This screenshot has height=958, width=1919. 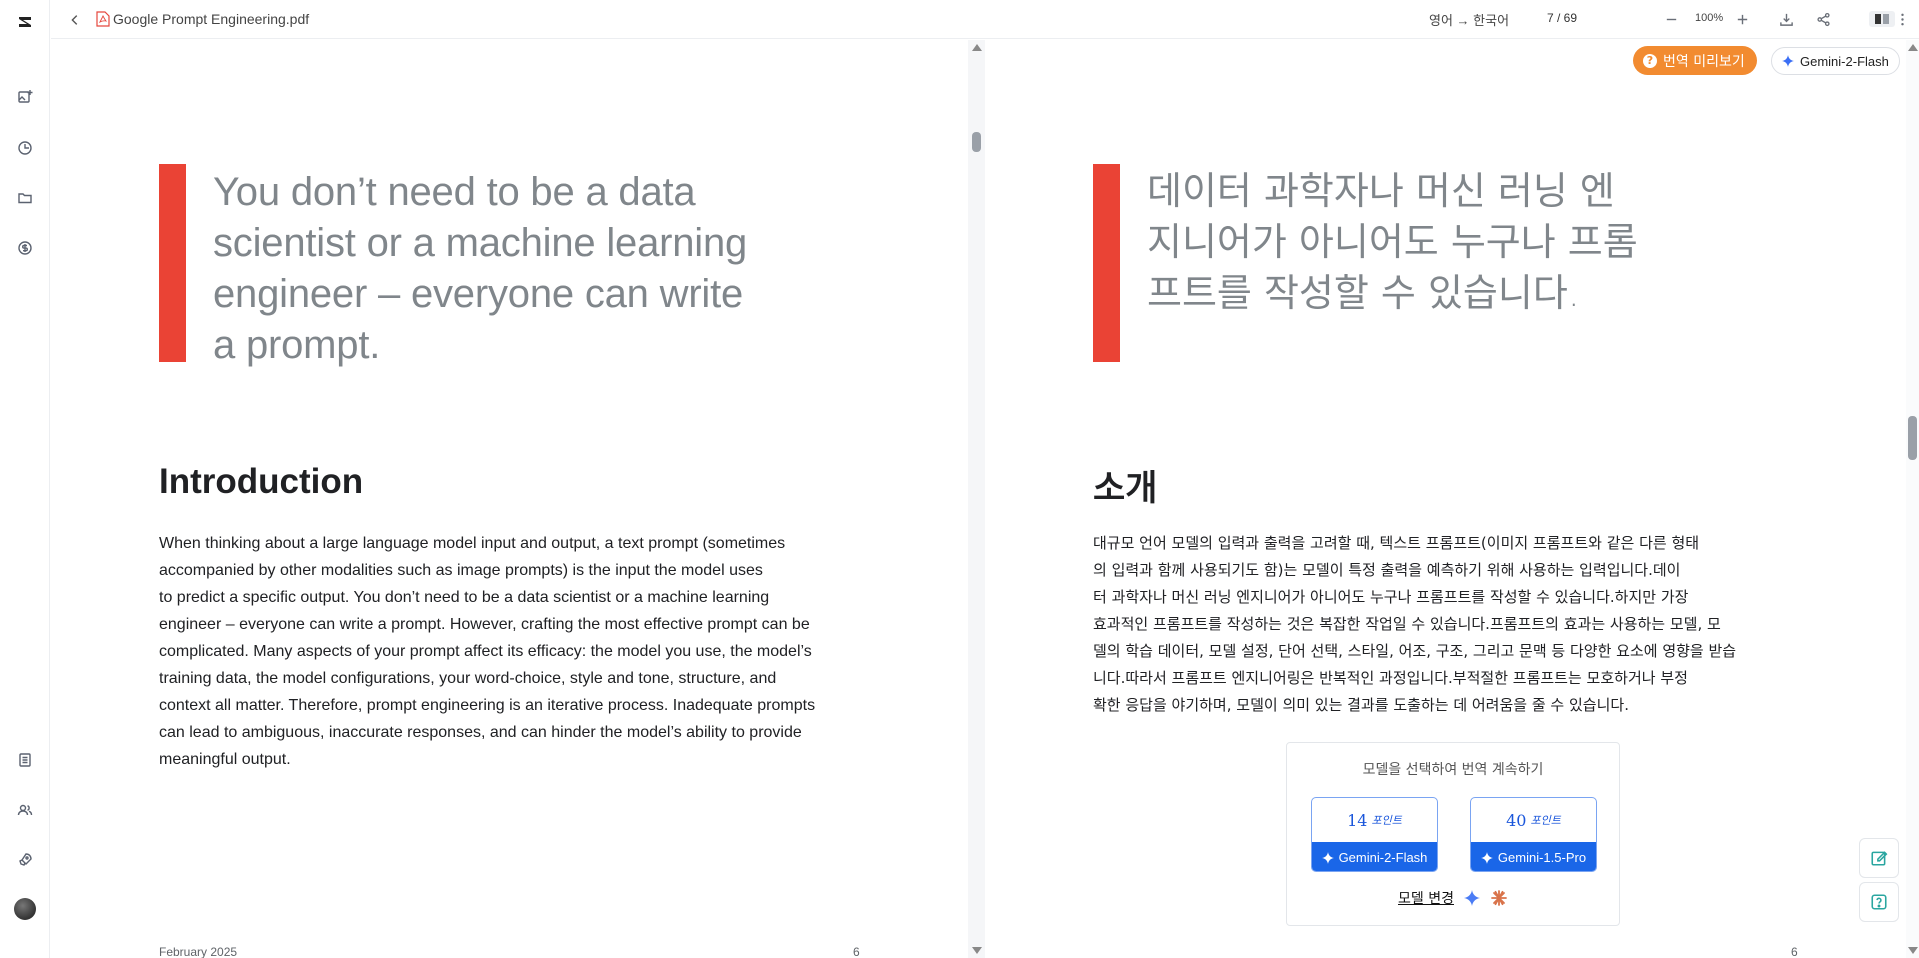 I want to click on gemini-icon, so click(x=1471, y=898).